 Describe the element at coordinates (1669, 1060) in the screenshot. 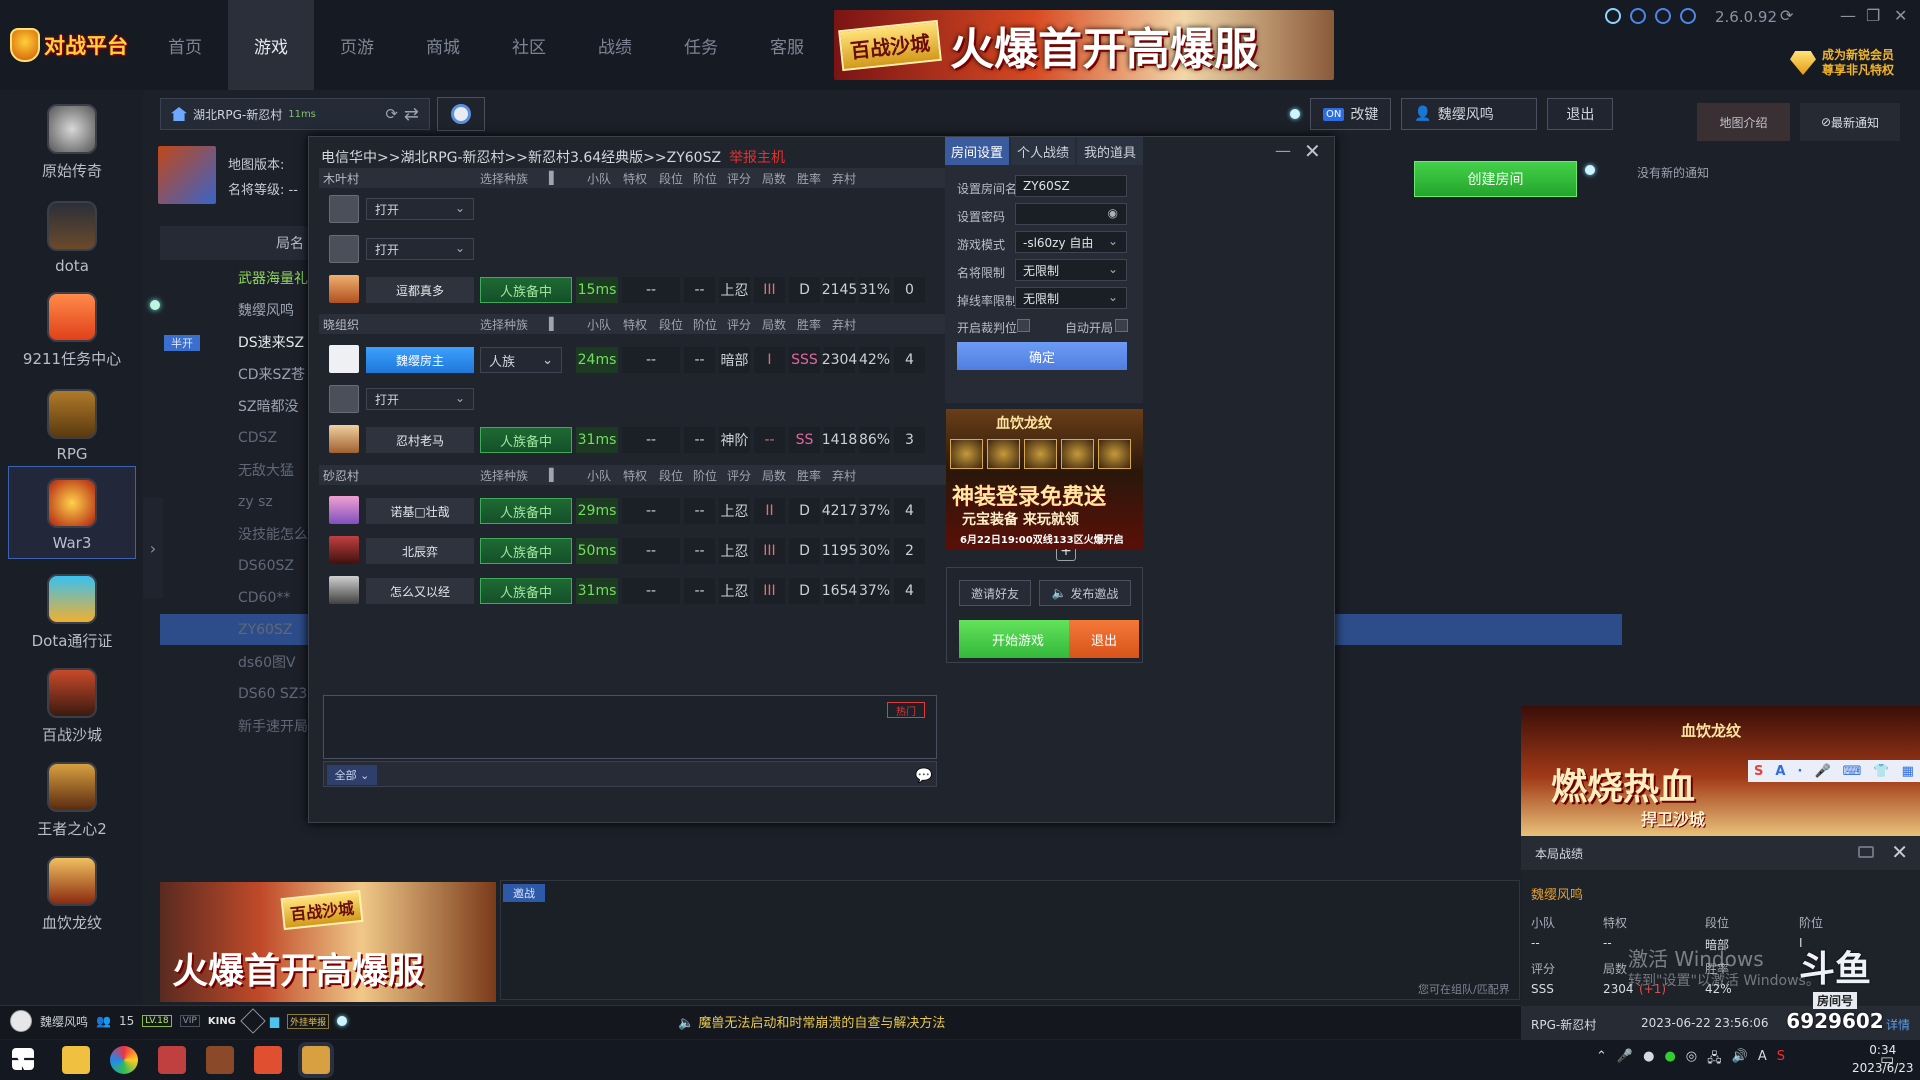

I see `wechat-icon: ●` at that location.